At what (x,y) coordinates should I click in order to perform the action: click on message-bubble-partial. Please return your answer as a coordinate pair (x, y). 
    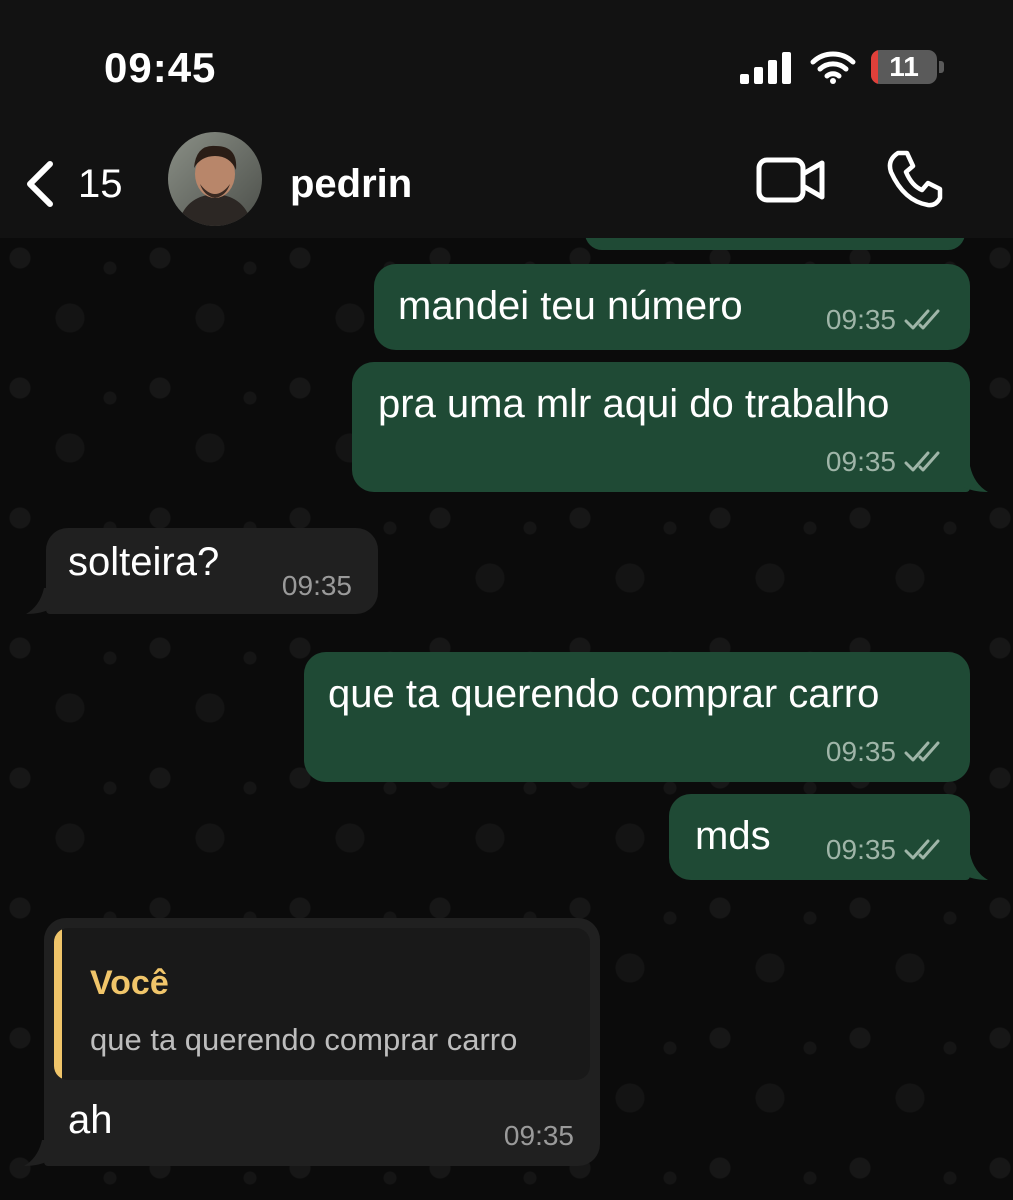
    Looking at the image, I should click on (775, 244).